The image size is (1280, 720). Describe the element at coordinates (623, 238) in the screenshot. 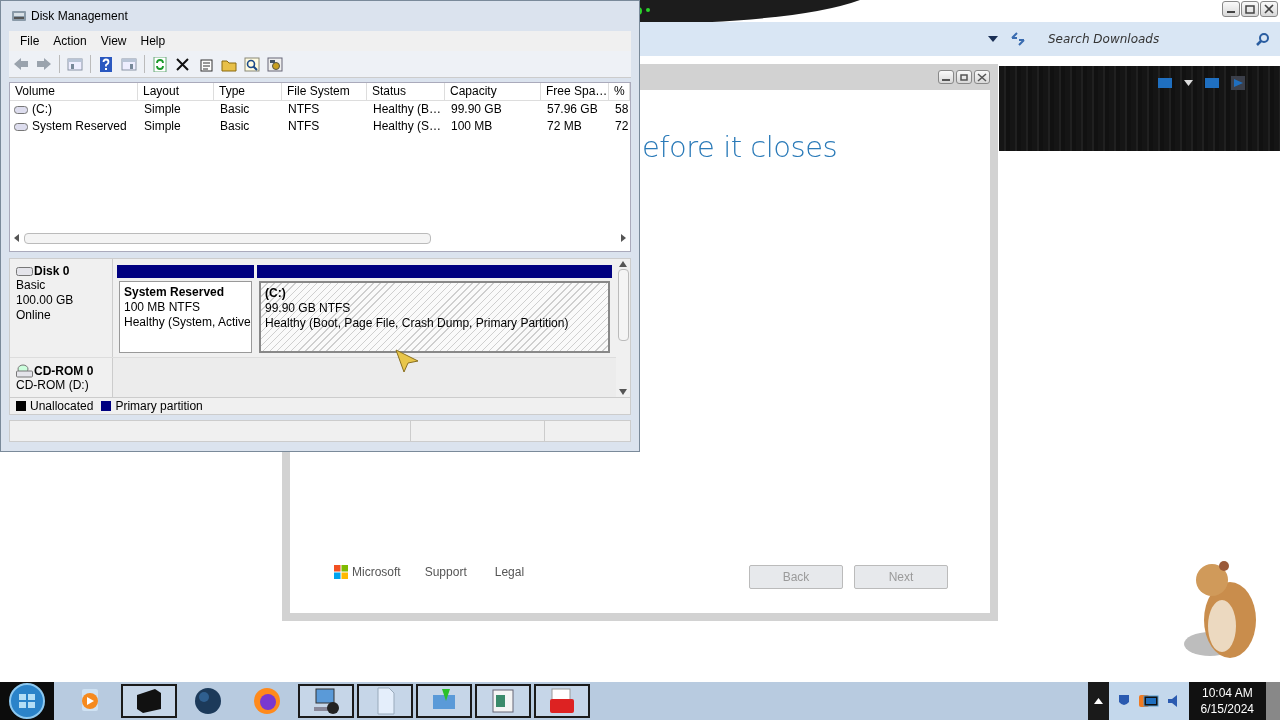

I see `scroll-right-icon` at that location.